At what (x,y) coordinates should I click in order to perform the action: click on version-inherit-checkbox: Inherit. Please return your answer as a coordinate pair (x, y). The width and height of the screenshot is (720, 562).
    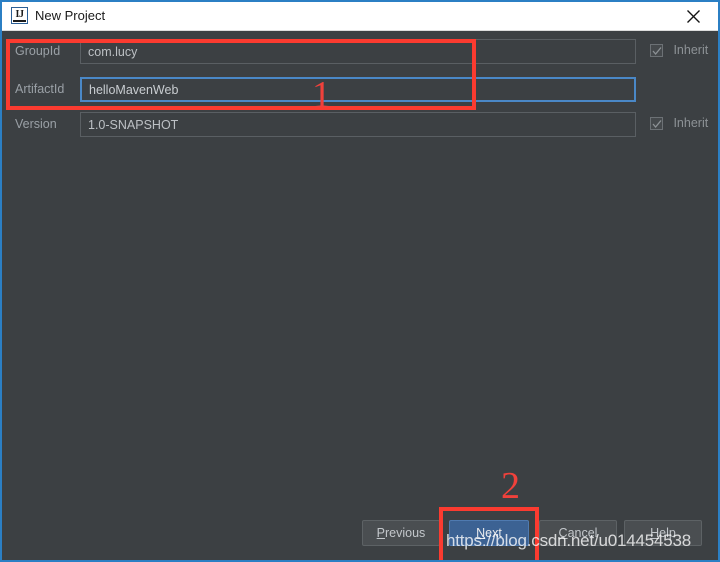
    Looking at the image, I should click on (679, 124).